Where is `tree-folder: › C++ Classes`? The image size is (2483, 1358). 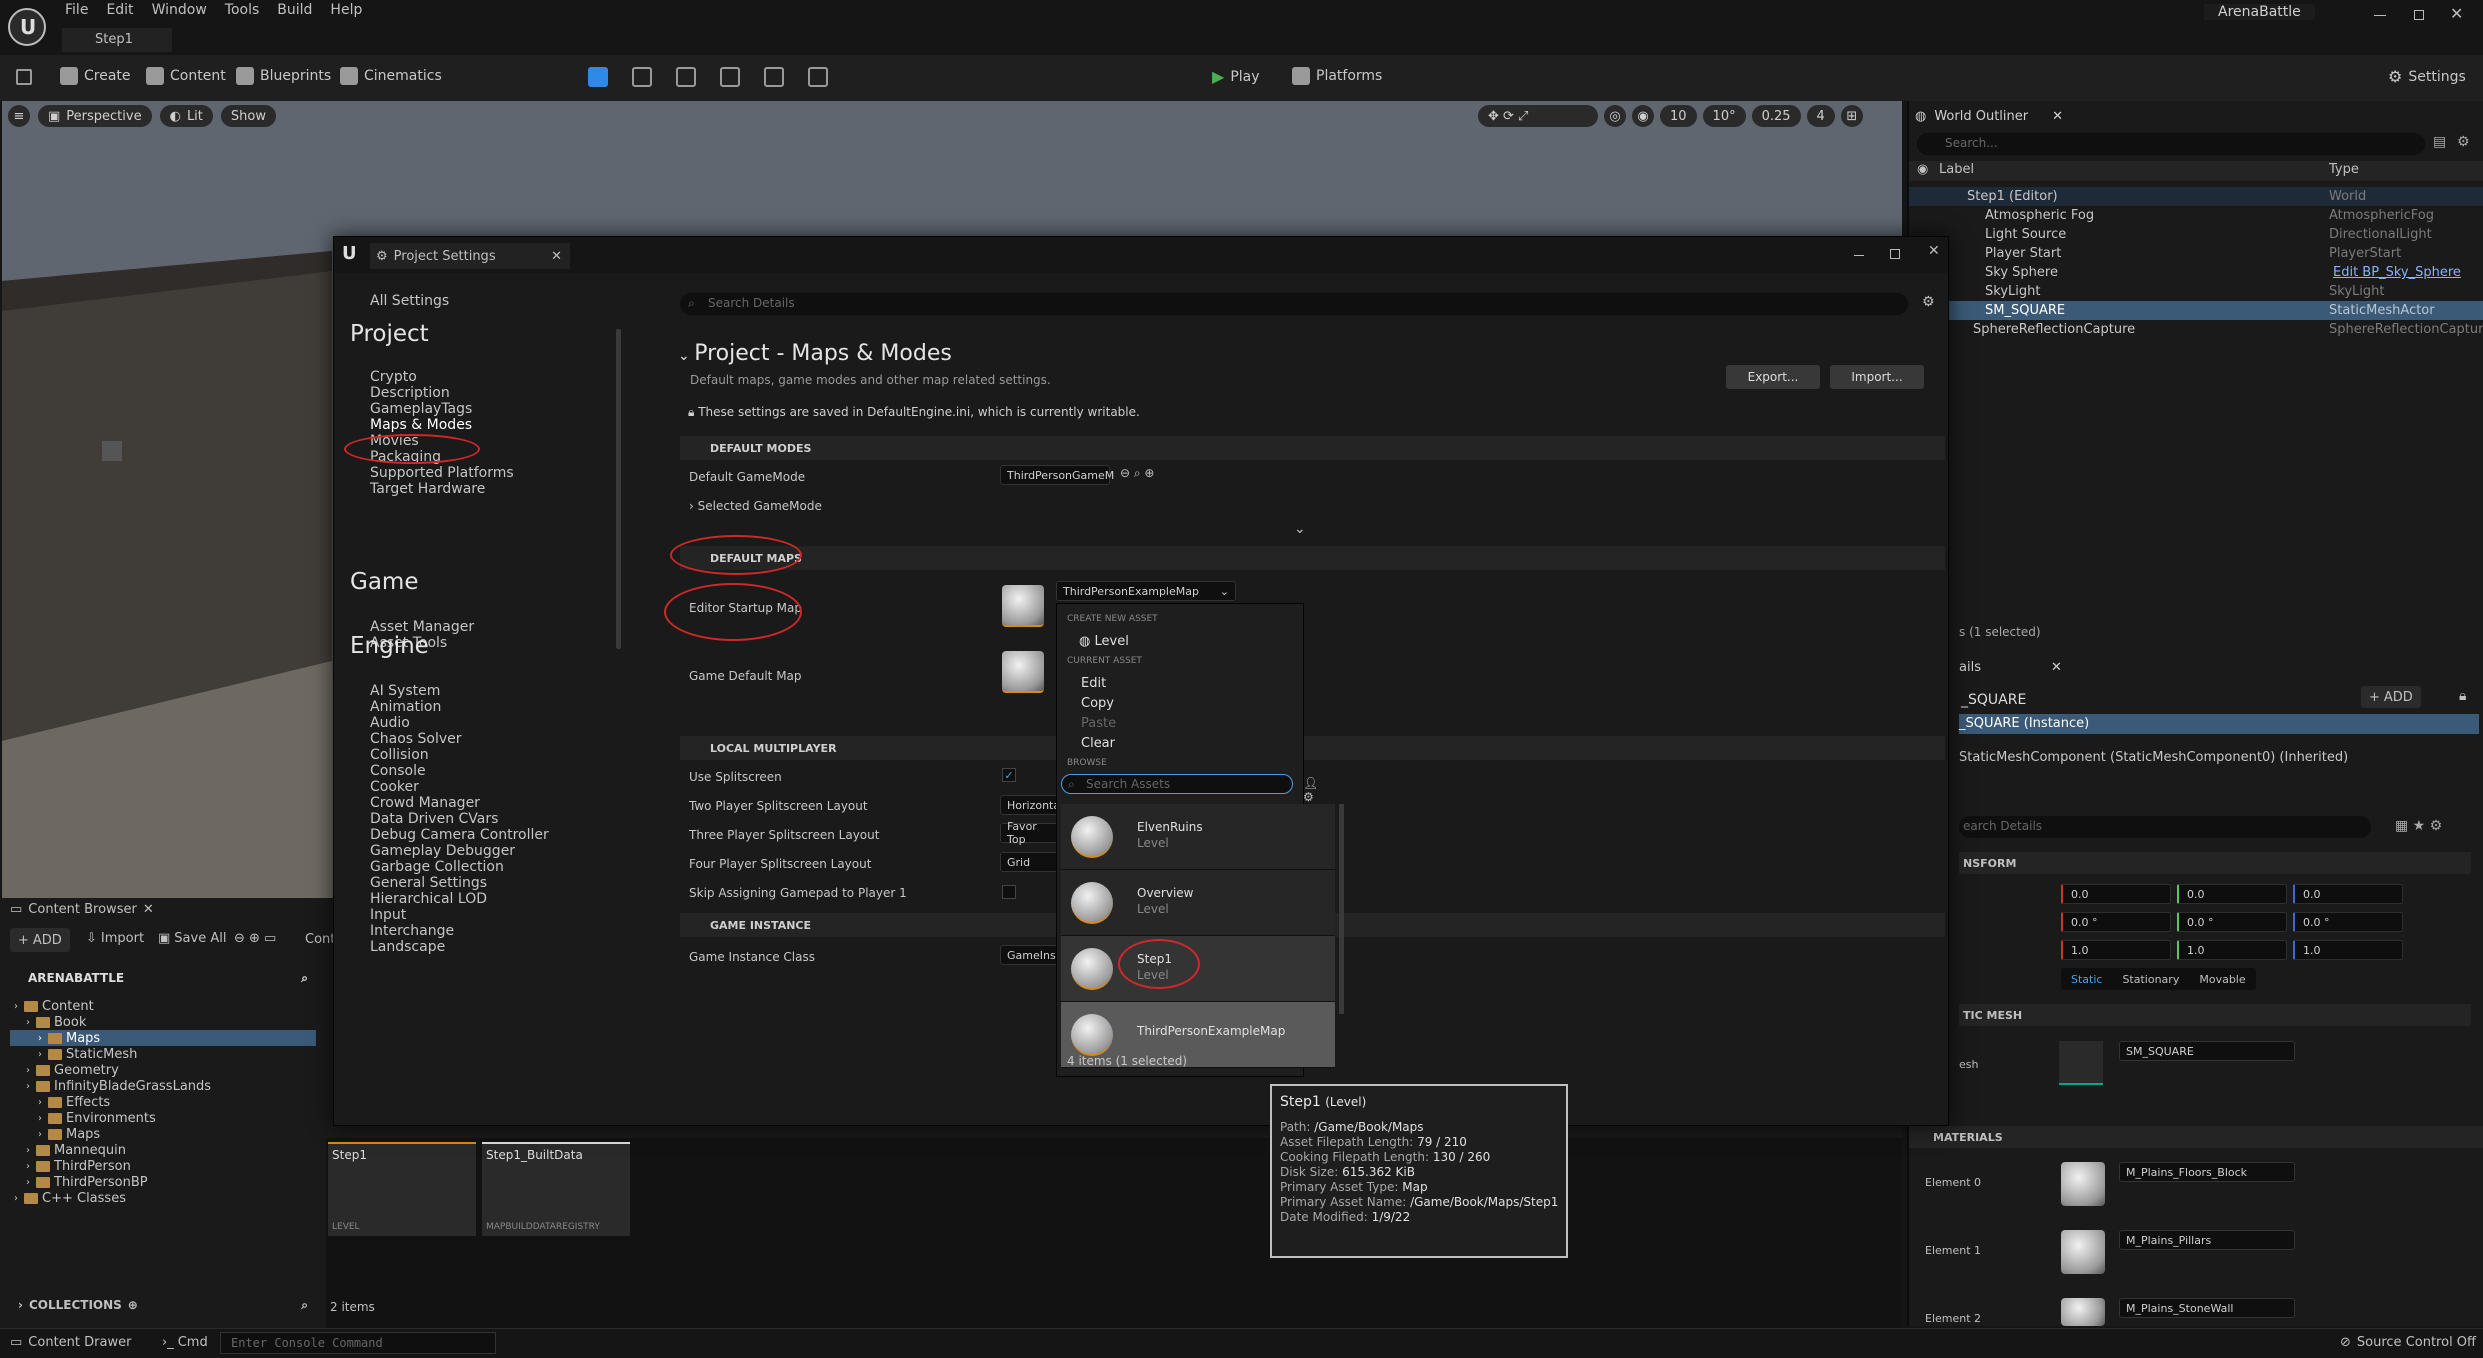
tree-folder: › C++ Classes is located at coordinates (163, 1198).